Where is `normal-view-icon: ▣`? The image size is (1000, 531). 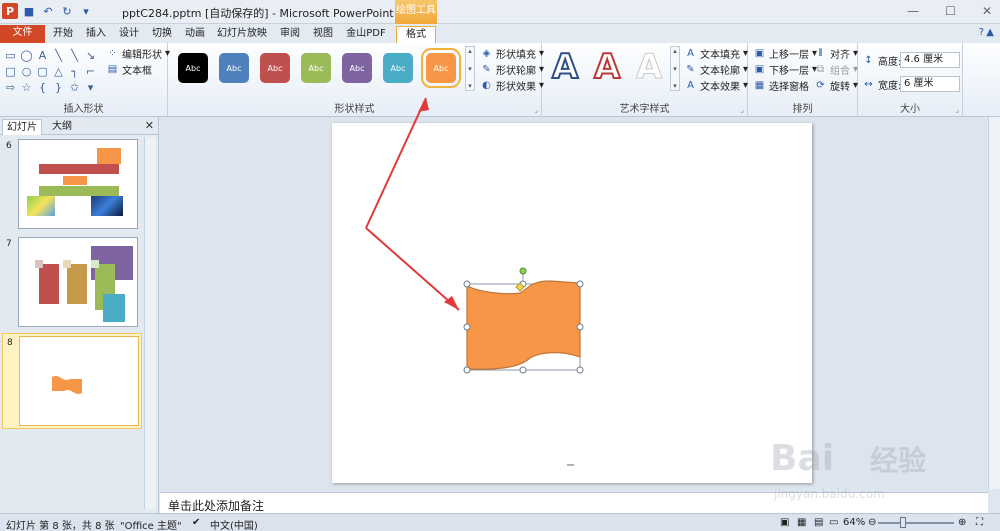
normal-view-icon: ▣ is located at coordinates (784, 522).